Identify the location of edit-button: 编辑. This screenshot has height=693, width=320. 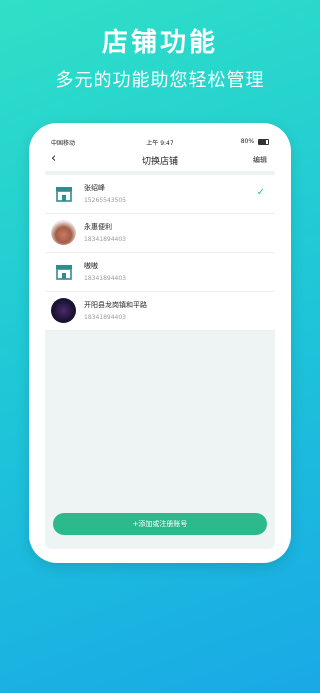
(260, 160).